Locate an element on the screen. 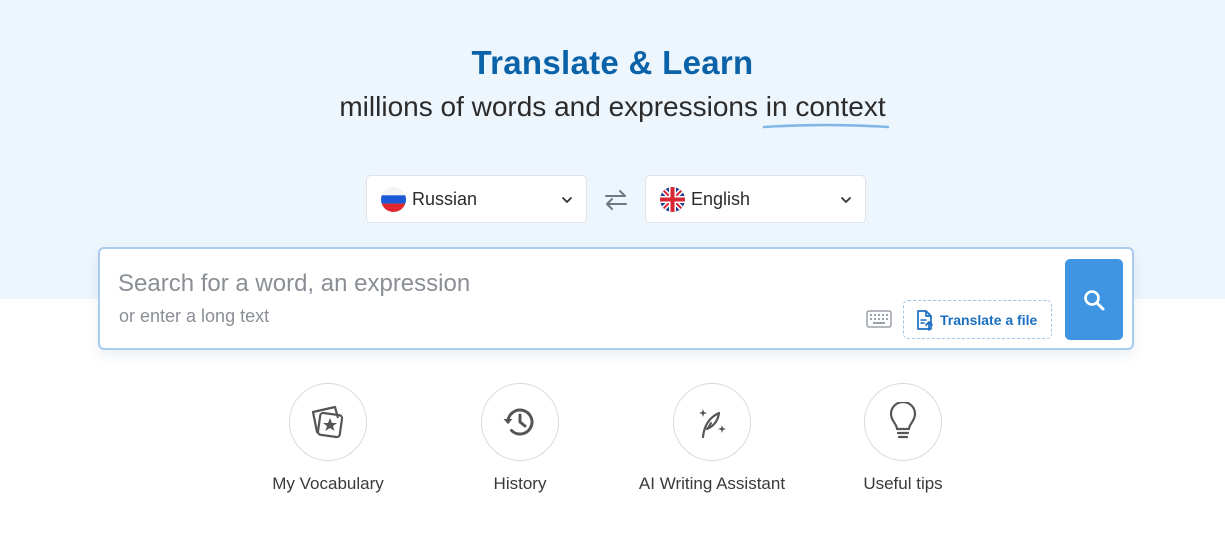  history-clock-icon is located at coordinates (518, 422).